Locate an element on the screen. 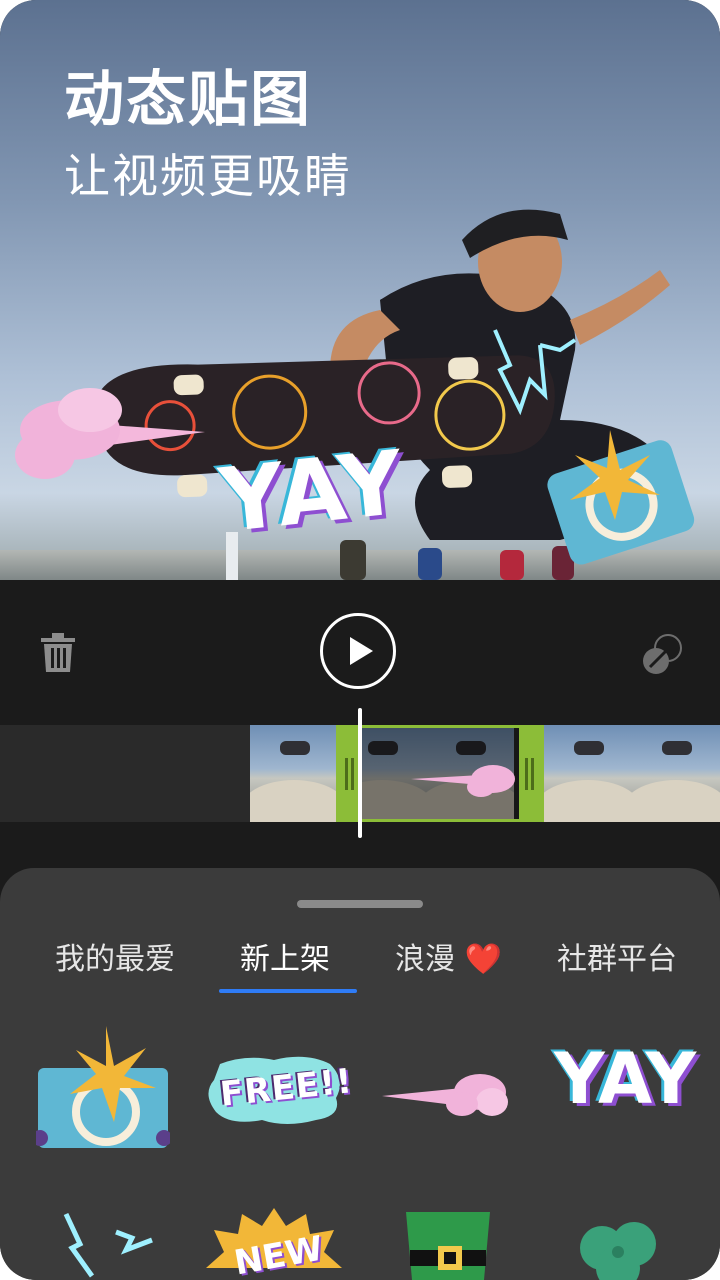  tab-favorites: 我的最爱 is located at coordinates (115, 960).